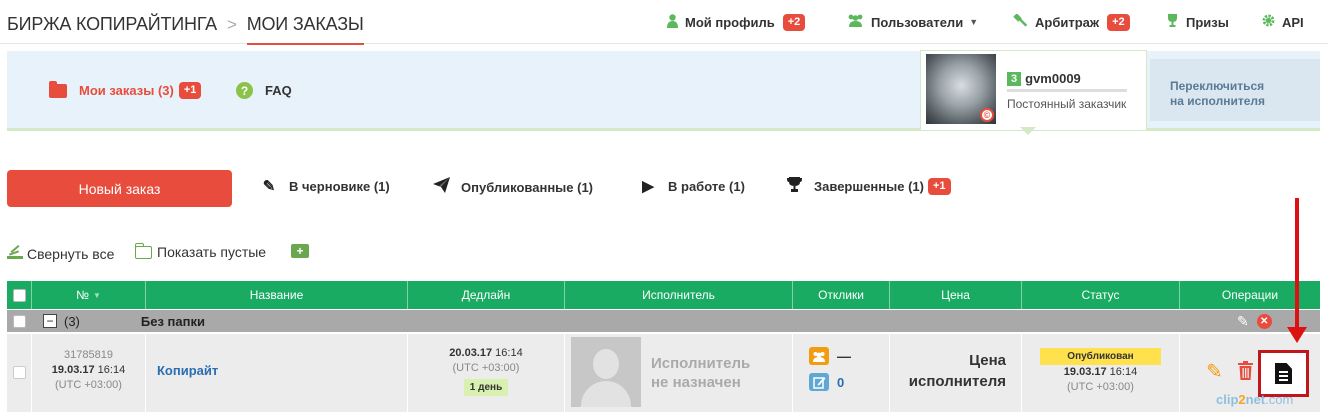 The height and width of the screenshot is (412, 1328). I want to click on avatar: ©, so click(961, 89).